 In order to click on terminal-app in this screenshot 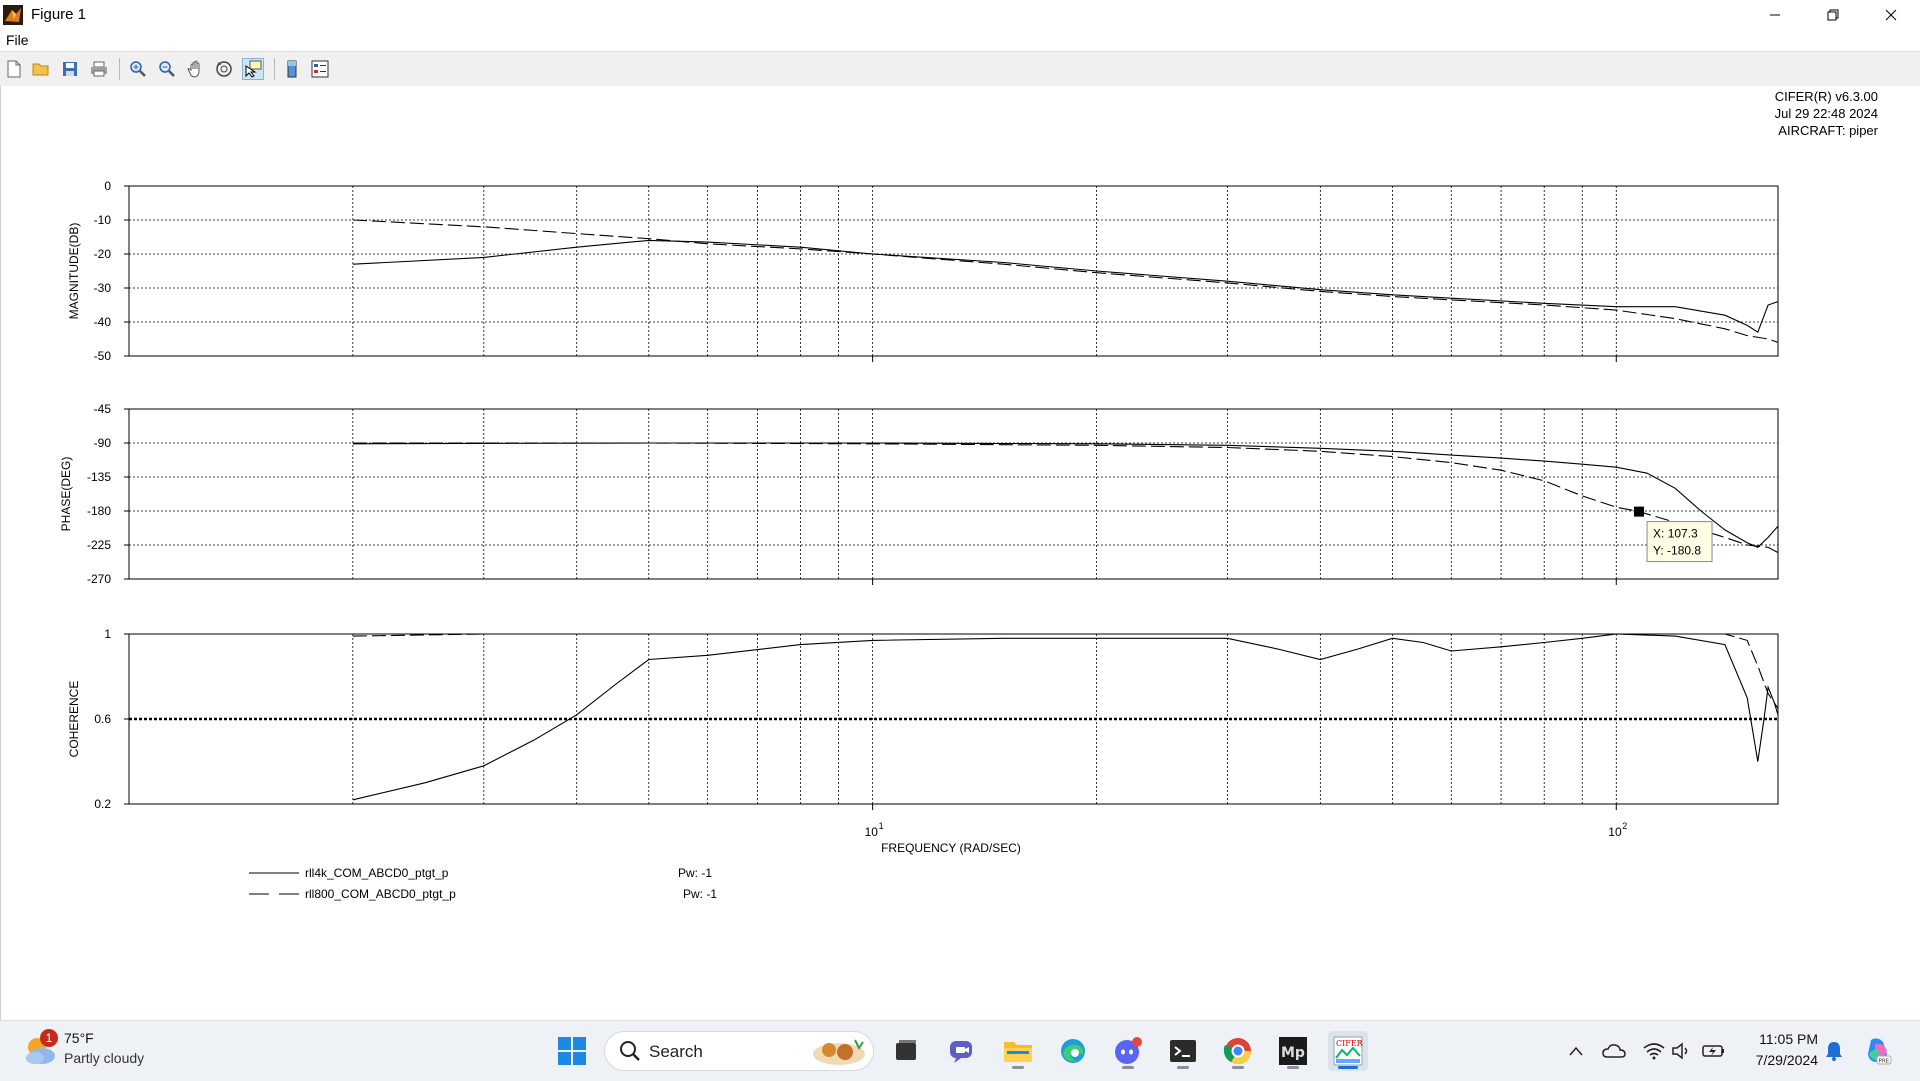, I will do `click(1183, 1051)`.